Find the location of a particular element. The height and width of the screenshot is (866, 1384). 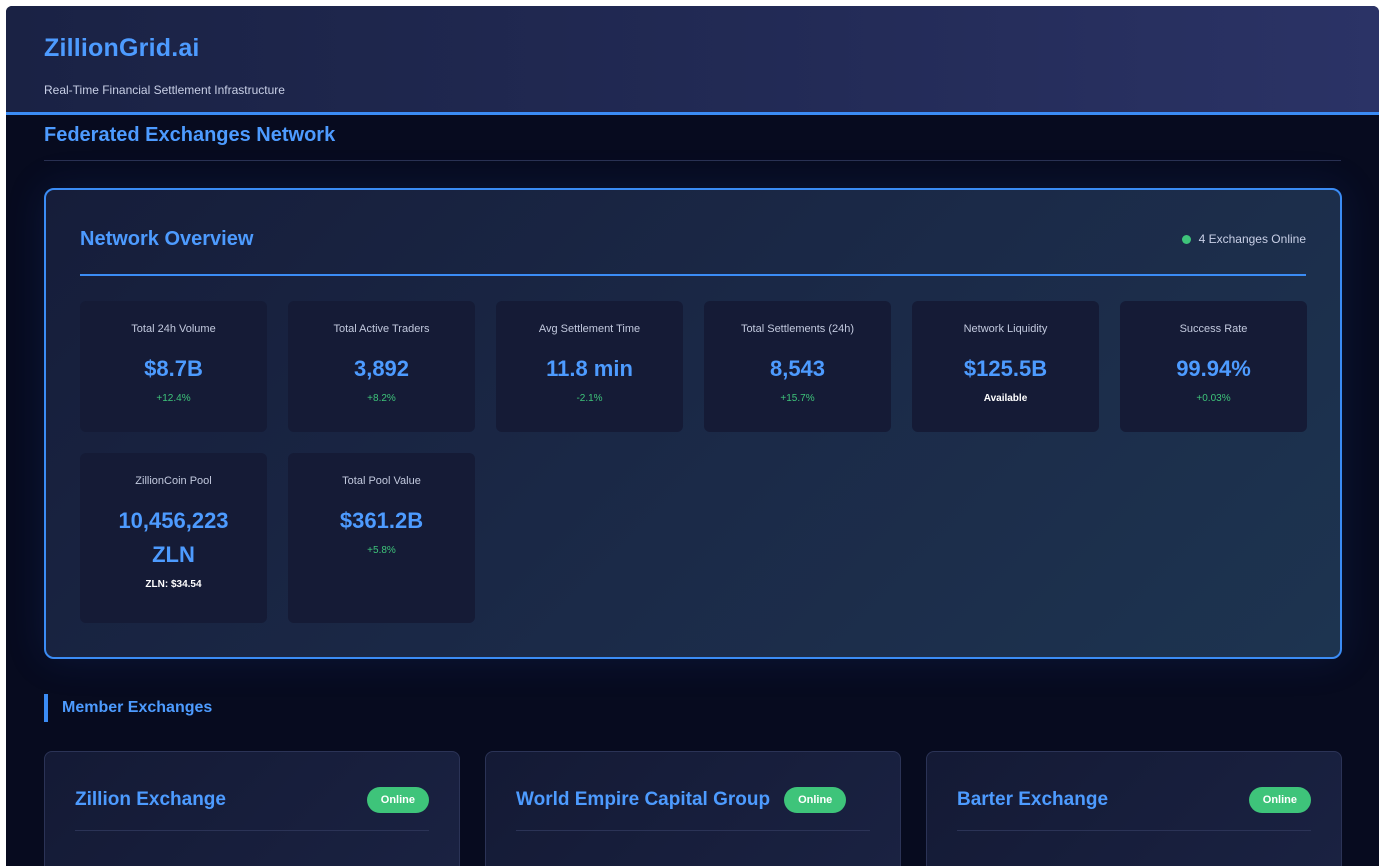

stat-label: Avg Settlement Time is located at coordinates (589, 329).